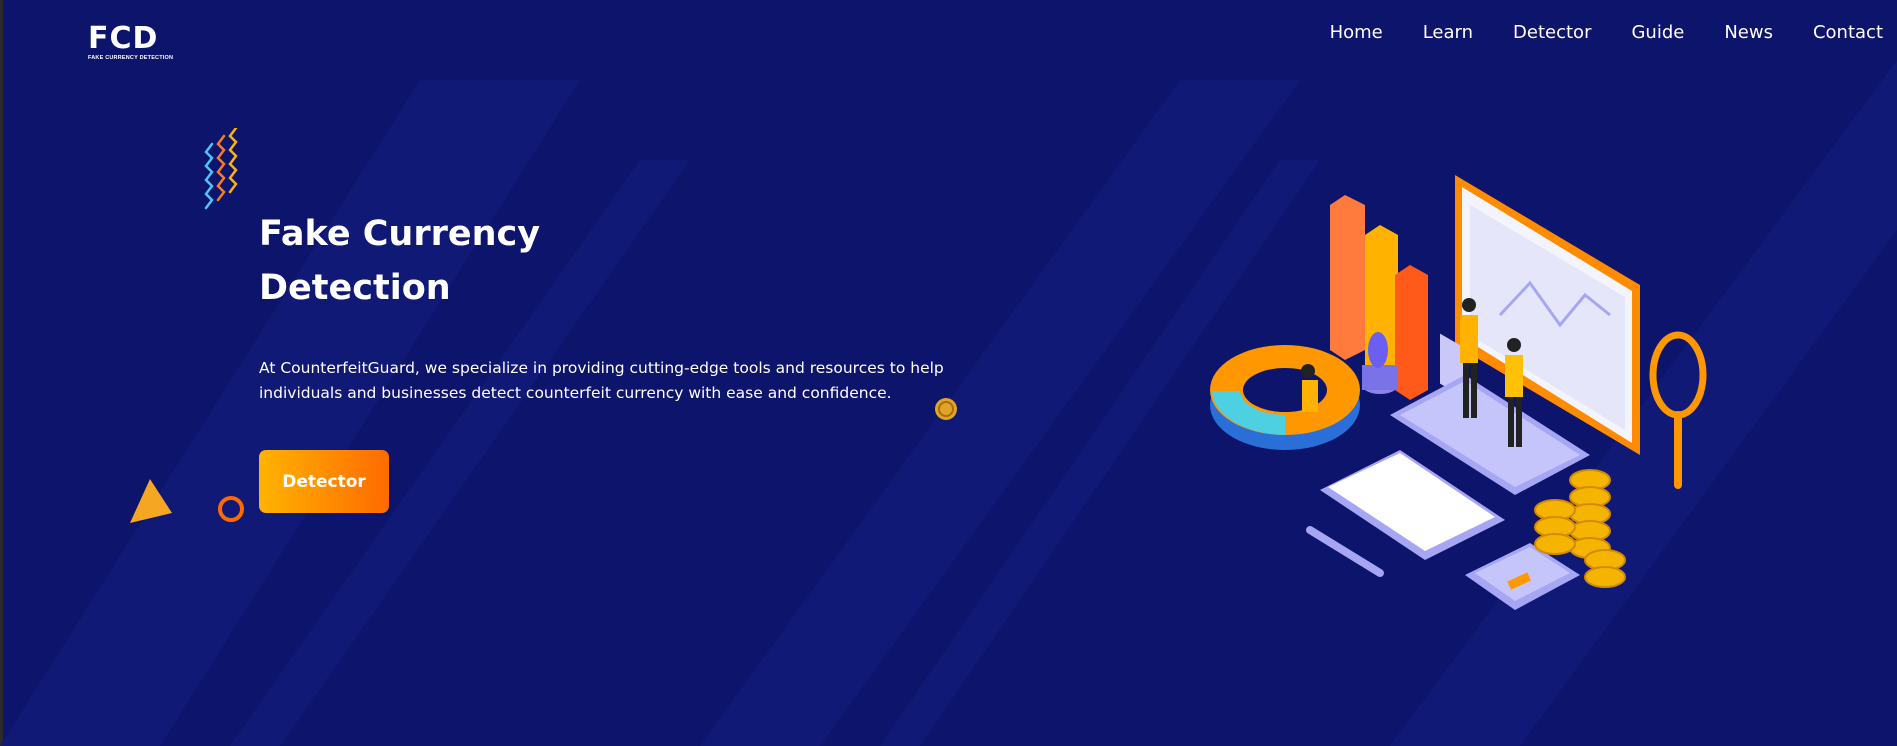 The height and width of the screenshot is (746, 1897). I want to click on ring-icon, so click(231, 509).